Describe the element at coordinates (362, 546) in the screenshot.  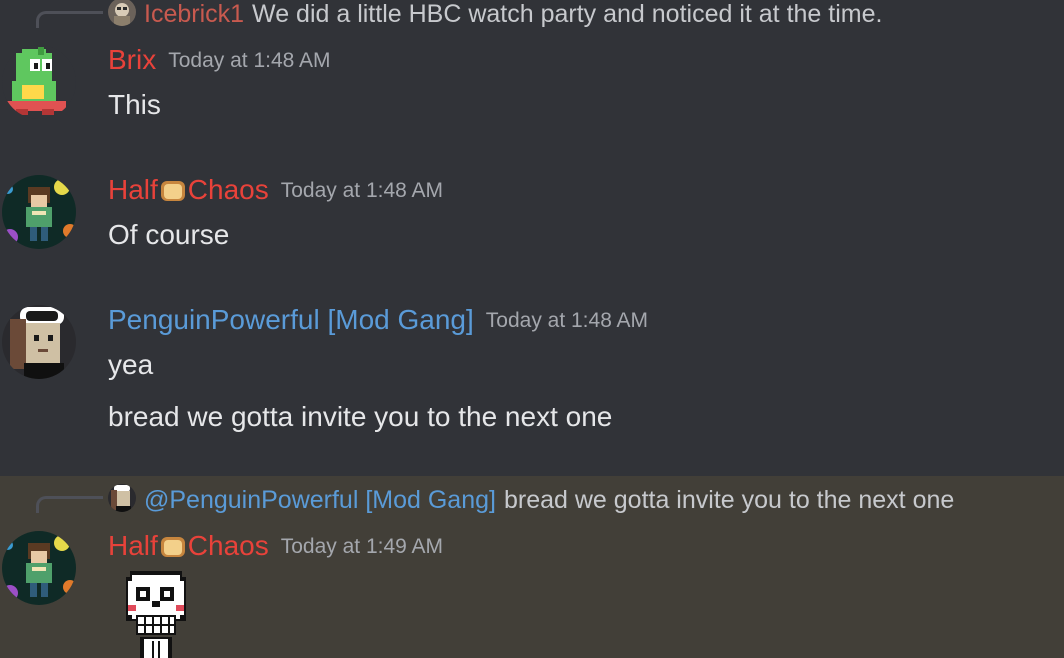
I see `message-timestamp: Today at 1:49 AM` at that location.